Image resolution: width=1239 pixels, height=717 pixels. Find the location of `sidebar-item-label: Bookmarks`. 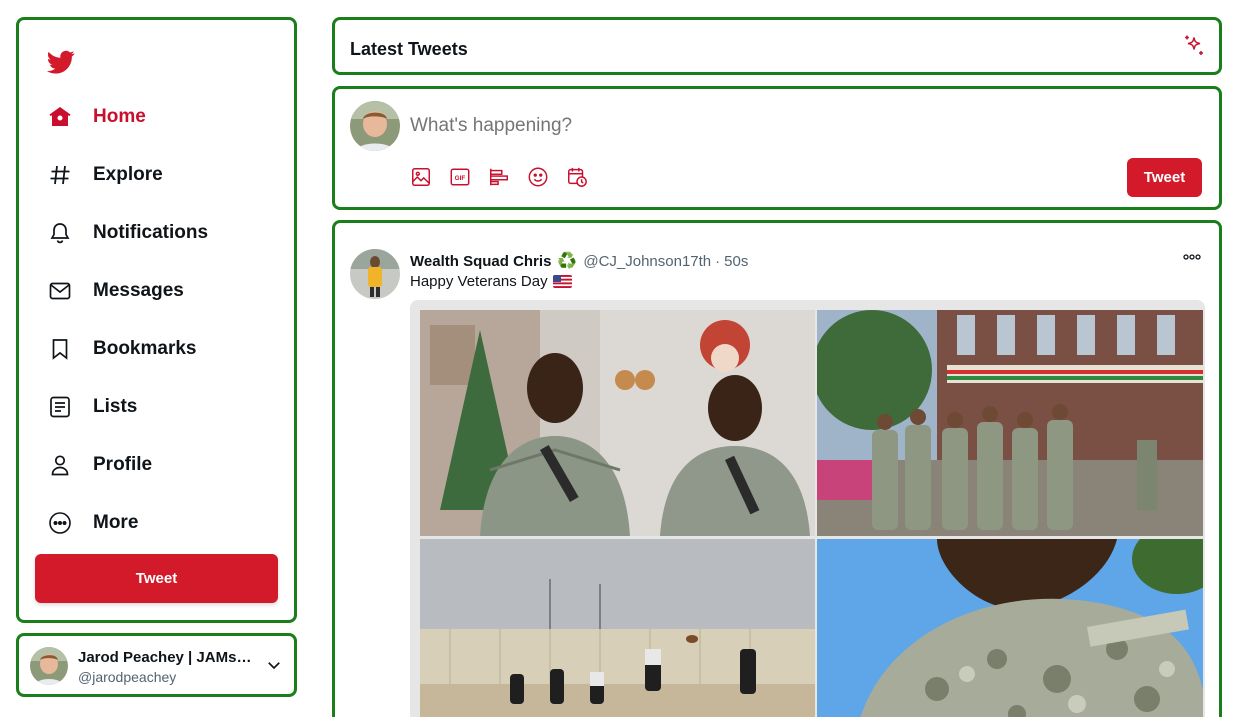

sidebar-item-label: Bookmarks is located at coordinates (145, 348).